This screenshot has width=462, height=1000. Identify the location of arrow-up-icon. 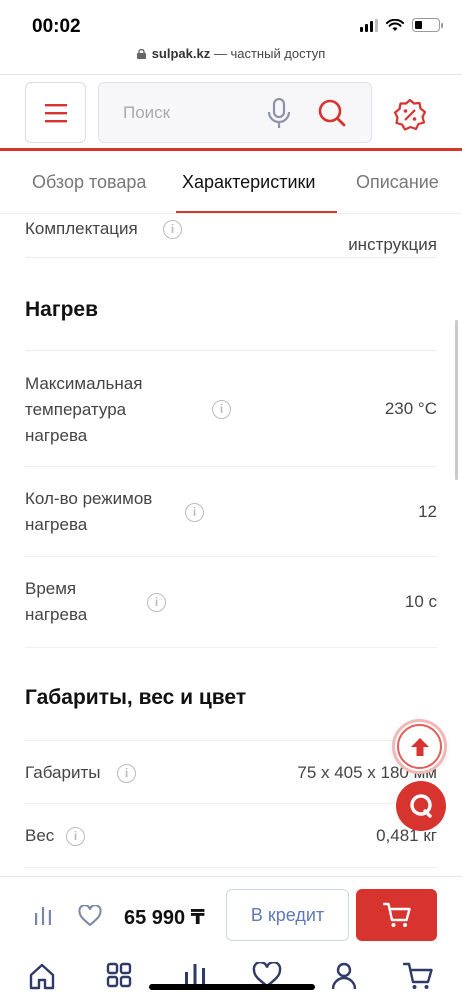
(419, 746).